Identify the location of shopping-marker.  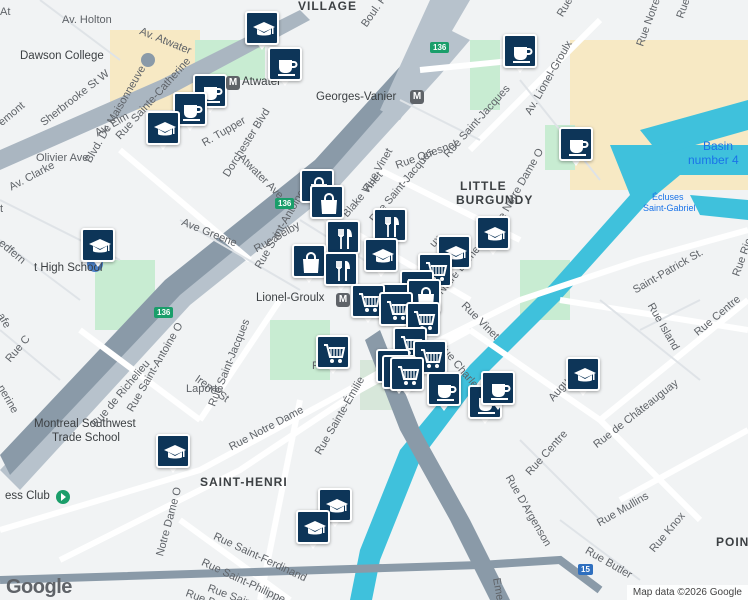
(309, 266).